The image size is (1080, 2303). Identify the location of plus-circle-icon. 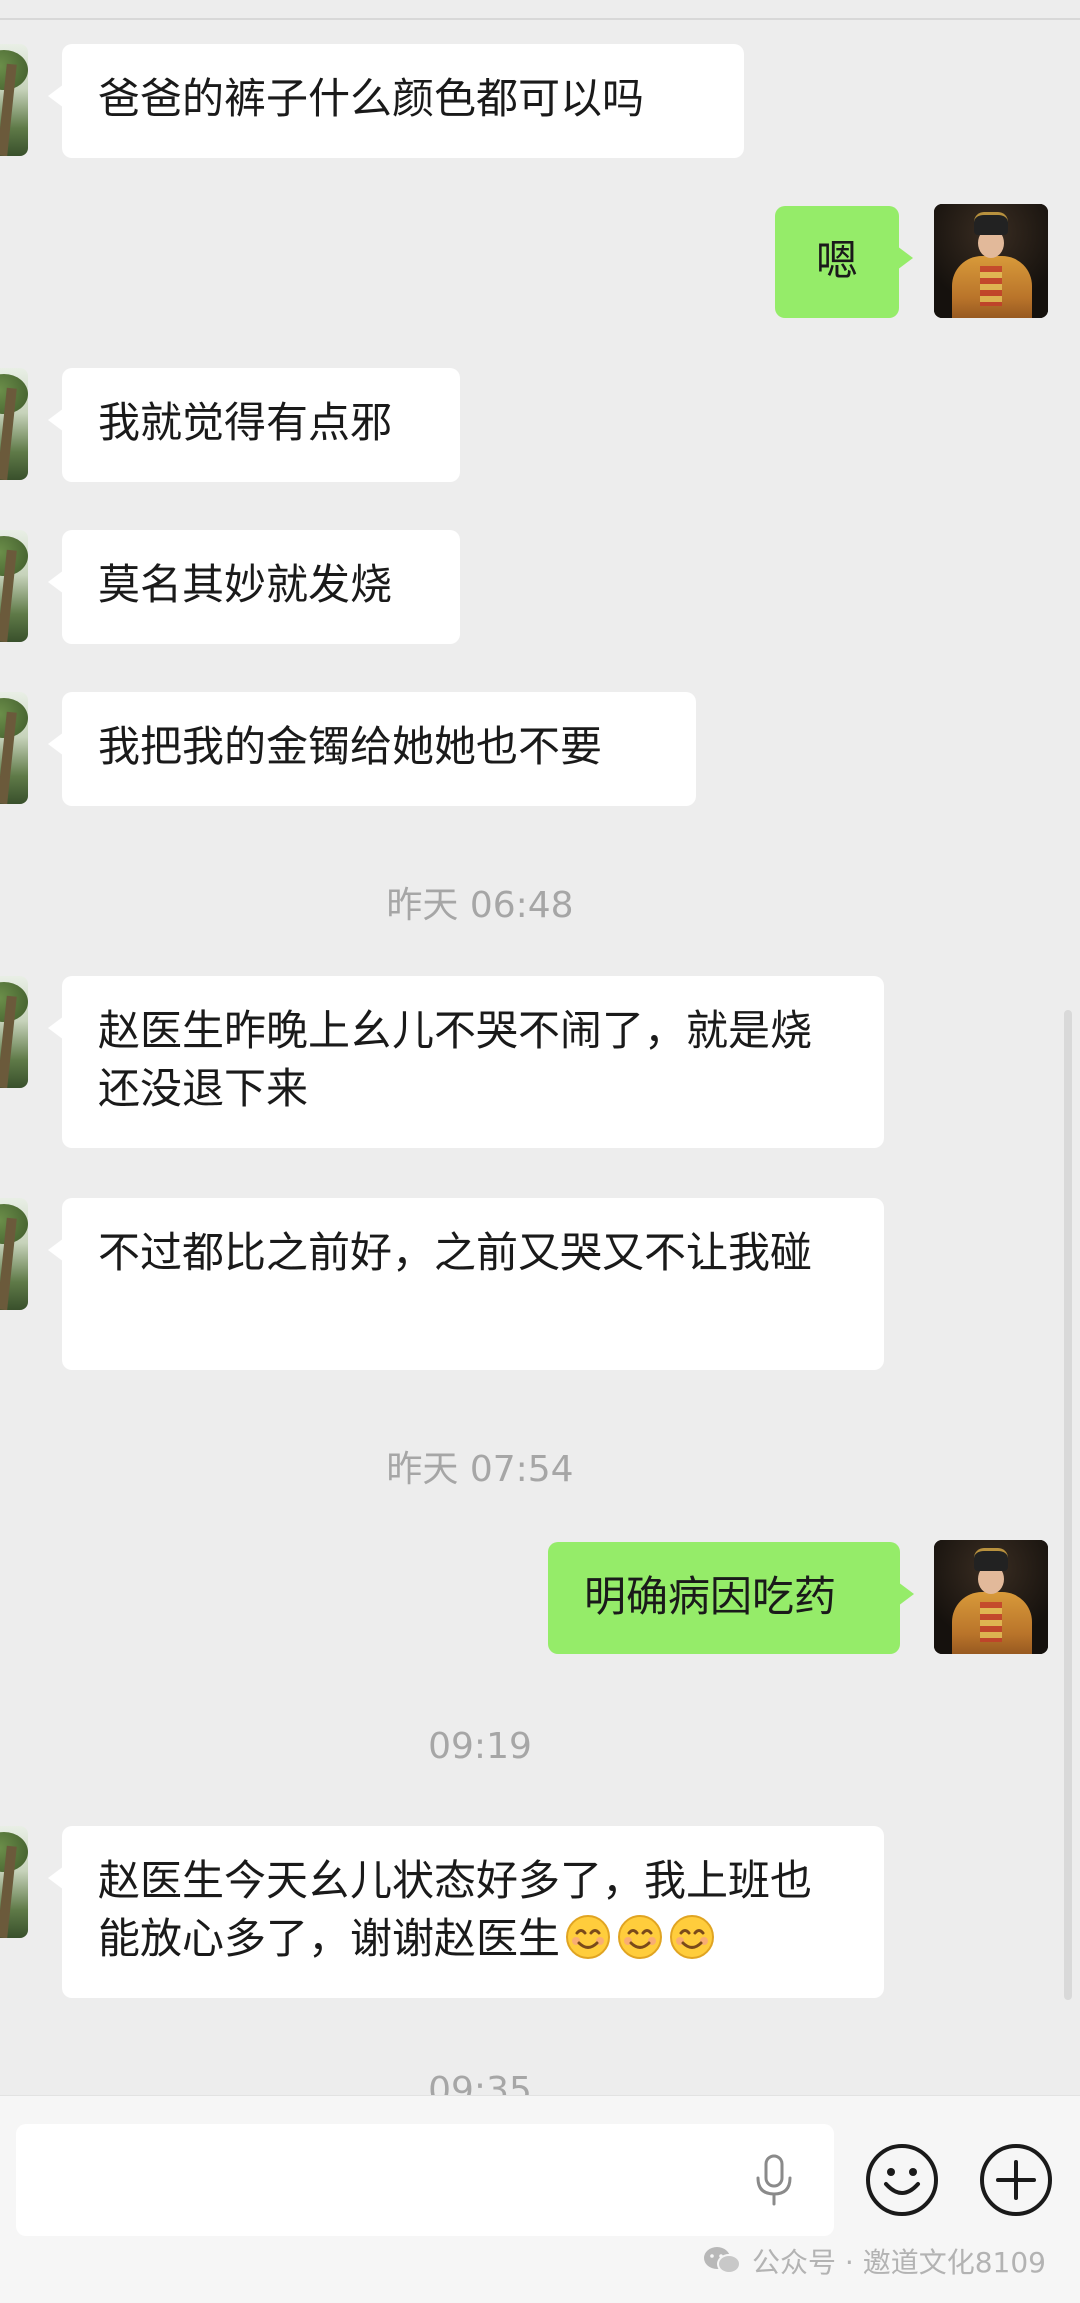
(1016, 2180).